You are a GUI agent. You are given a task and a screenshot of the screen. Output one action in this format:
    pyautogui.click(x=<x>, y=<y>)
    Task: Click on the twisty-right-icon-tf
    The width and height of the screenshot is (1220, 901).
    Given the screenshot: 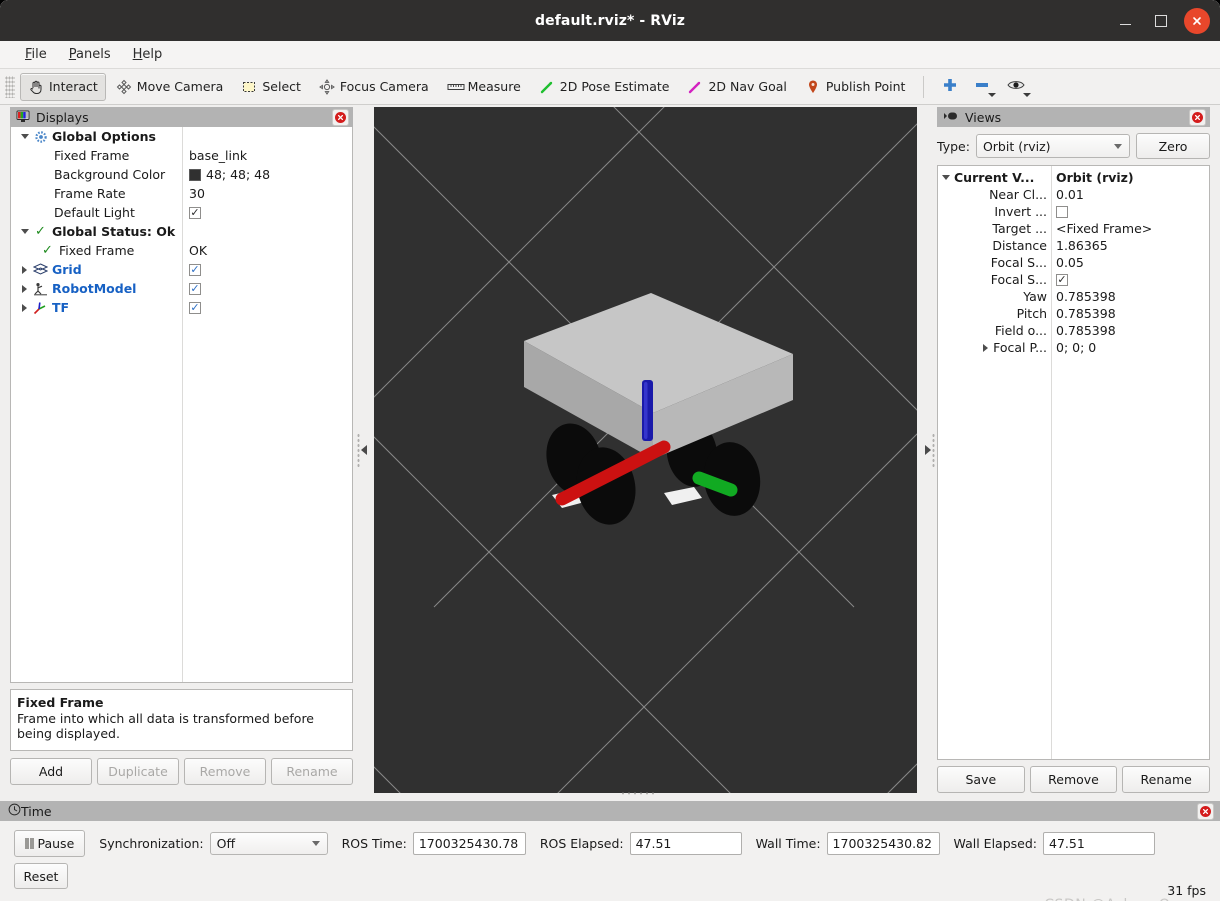 What is the action you would take?
    pyautogui.click(x=24, y=307)
    